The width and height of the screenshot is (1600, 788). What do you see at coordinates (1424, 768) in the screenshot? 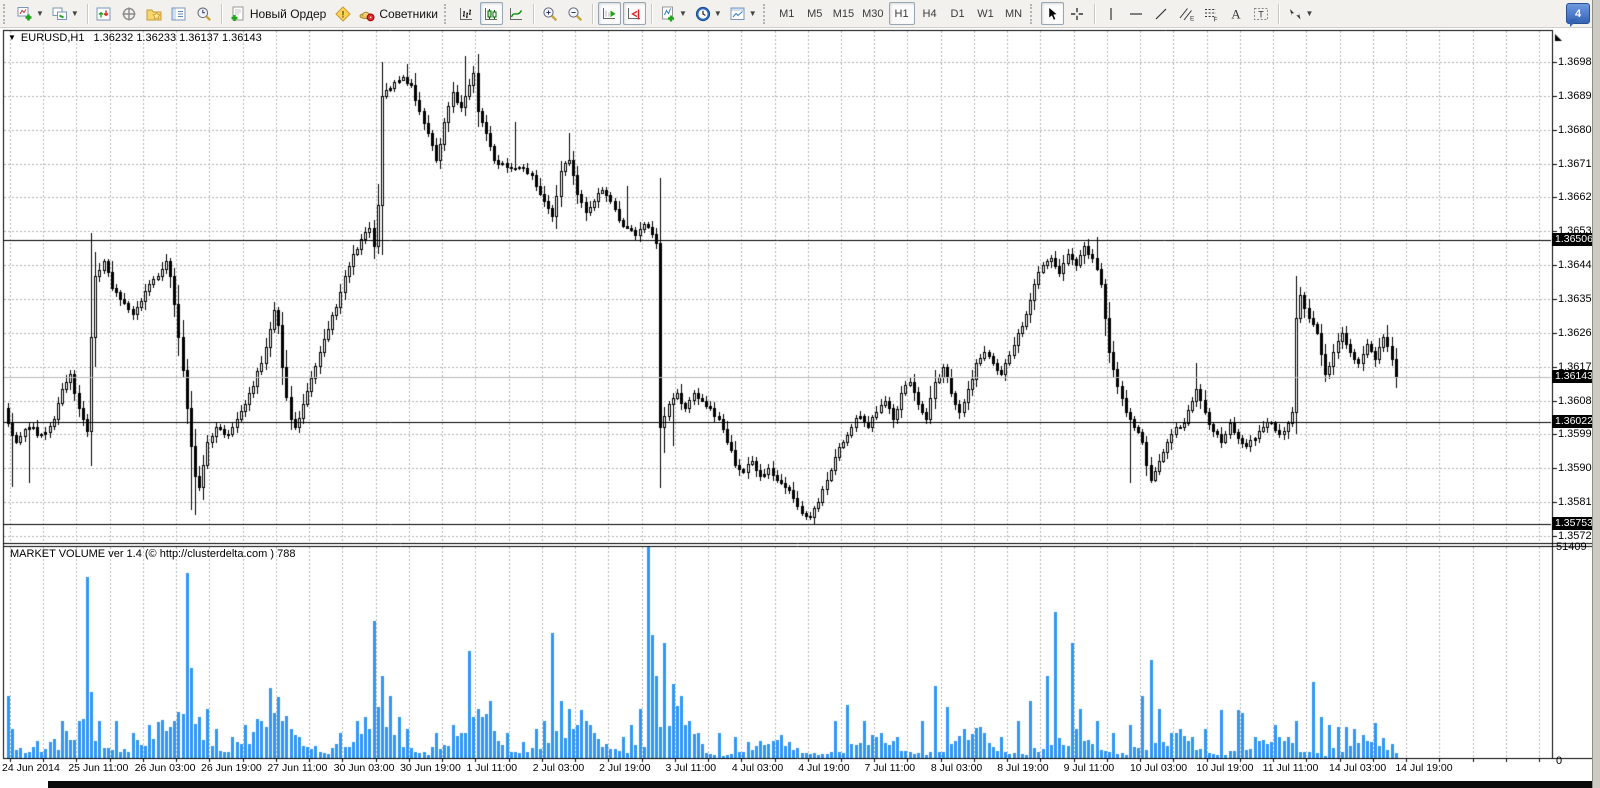
I see `time-tick-label: 14 Jul 19:00` at bounding box center [1424, 768].